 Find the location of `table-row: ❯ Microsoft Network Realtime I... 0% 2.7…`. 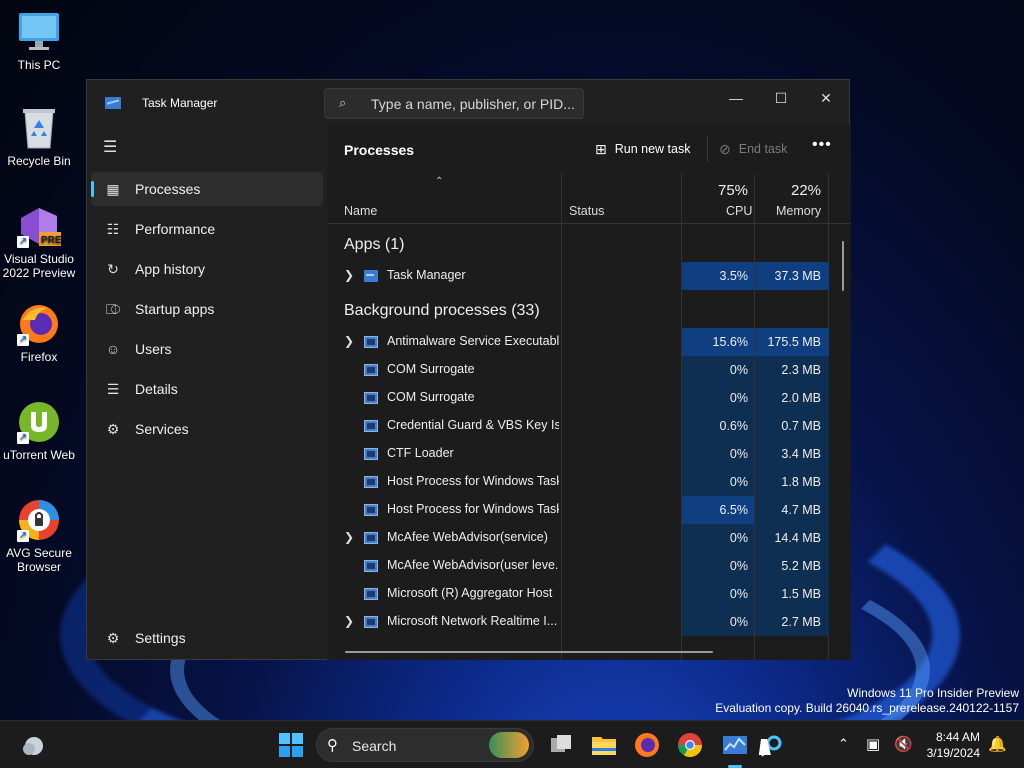

table-row: ❯ Microsoft Network Realtime I... 0% 2.7… is located at coordinates (589, 622).